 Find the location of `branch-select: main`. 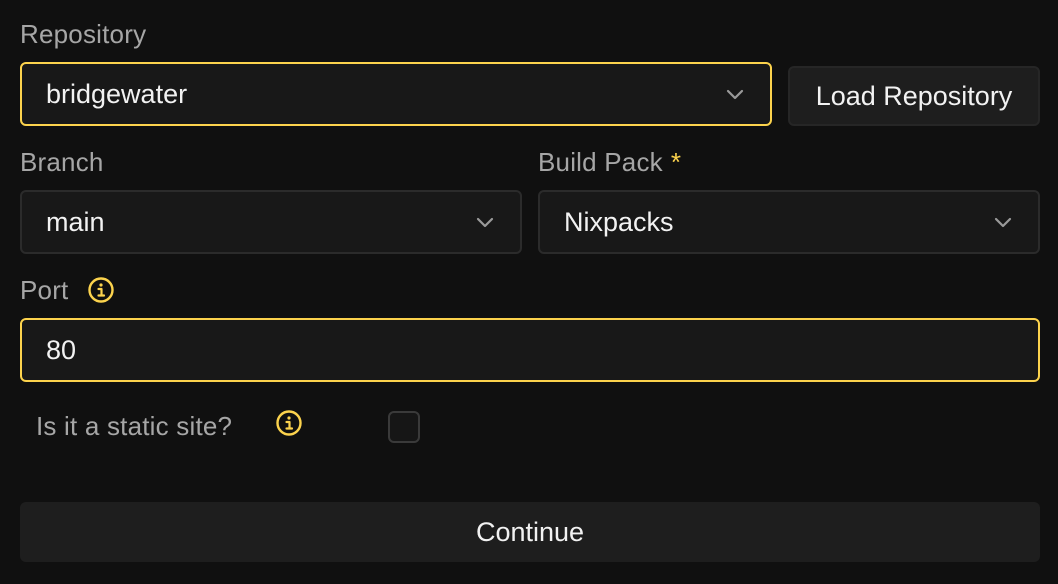

branch-select: main is located at coordinates (271, 222).